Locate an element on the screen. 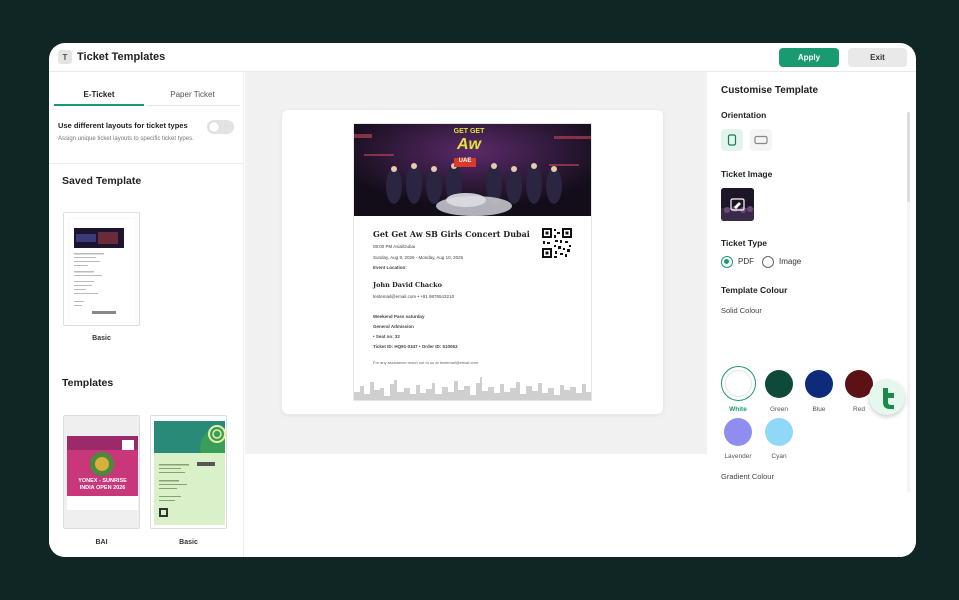 The image size is (959, 600). ticket-thumbnail-graphic is located at coordinates (102, 270).